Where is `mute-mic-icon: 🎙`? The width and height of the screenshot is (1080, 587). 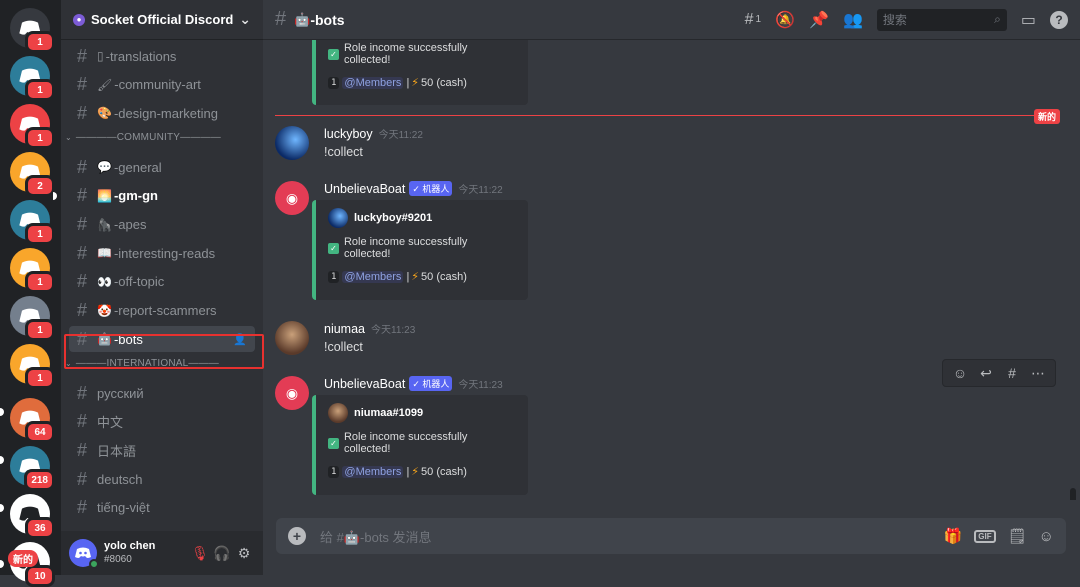
mute-mic-icon: 🎙 is located at coordinates (200, 553).